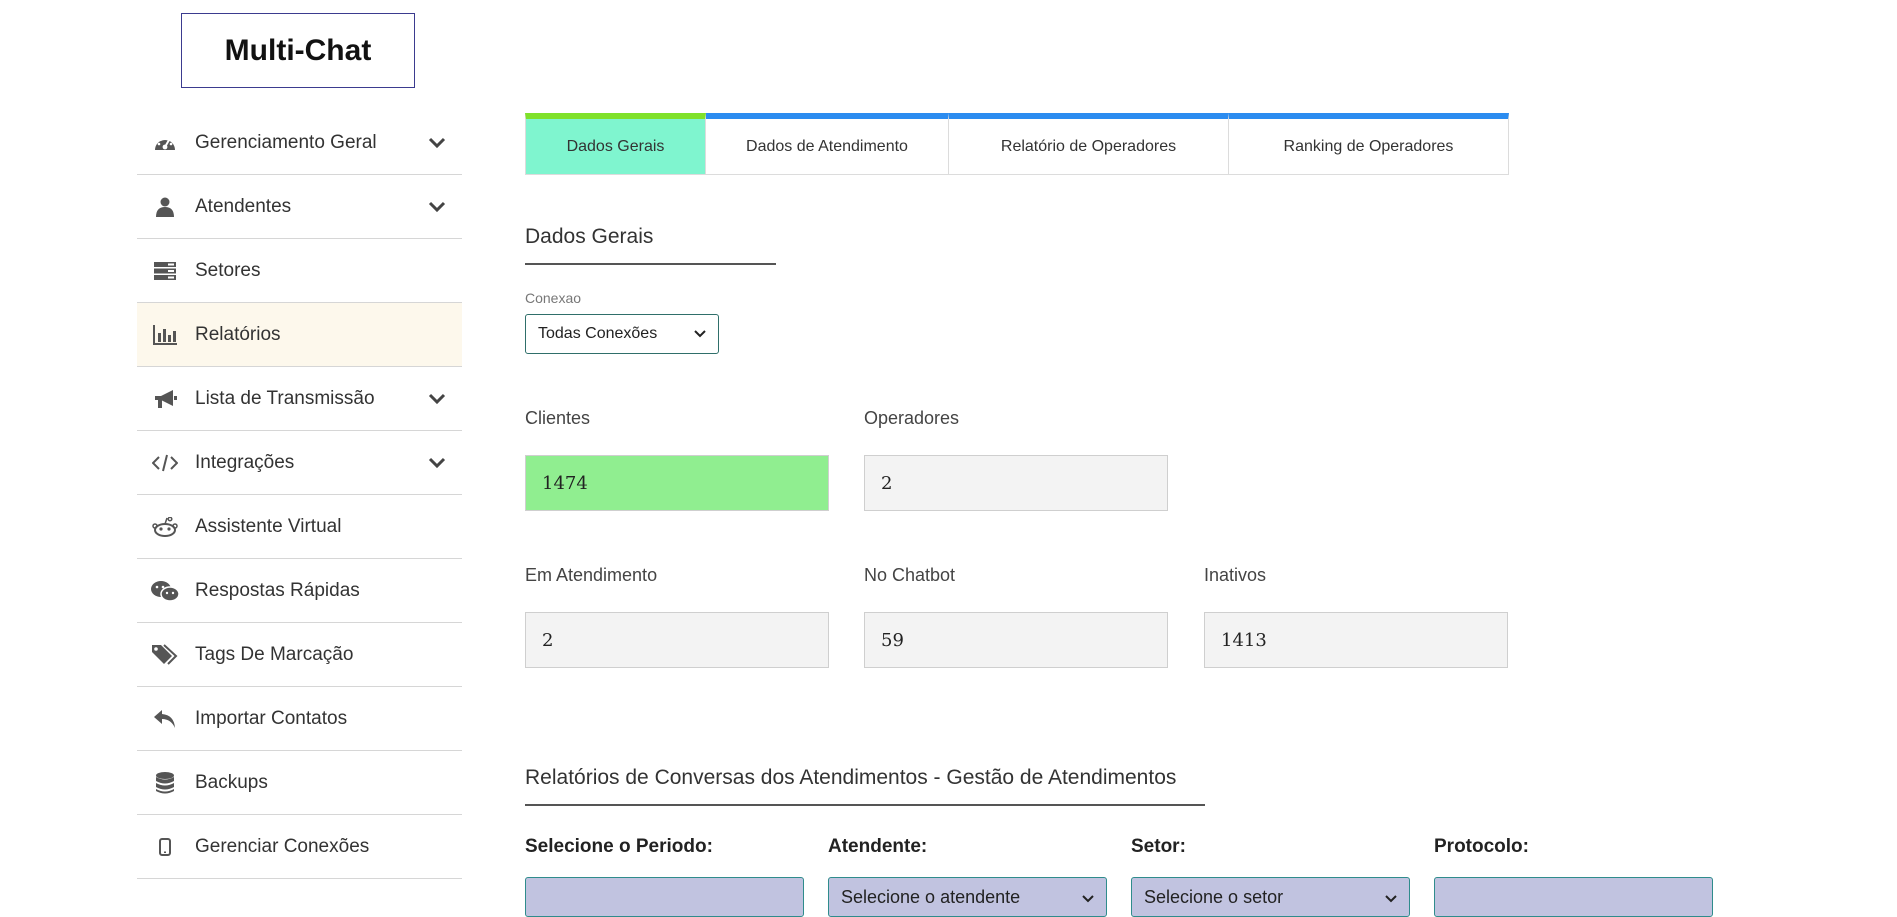  Describe the element at coordinates (1481, 846) in the screenshot. I see `protocol-label: Protocolo:` at that location.